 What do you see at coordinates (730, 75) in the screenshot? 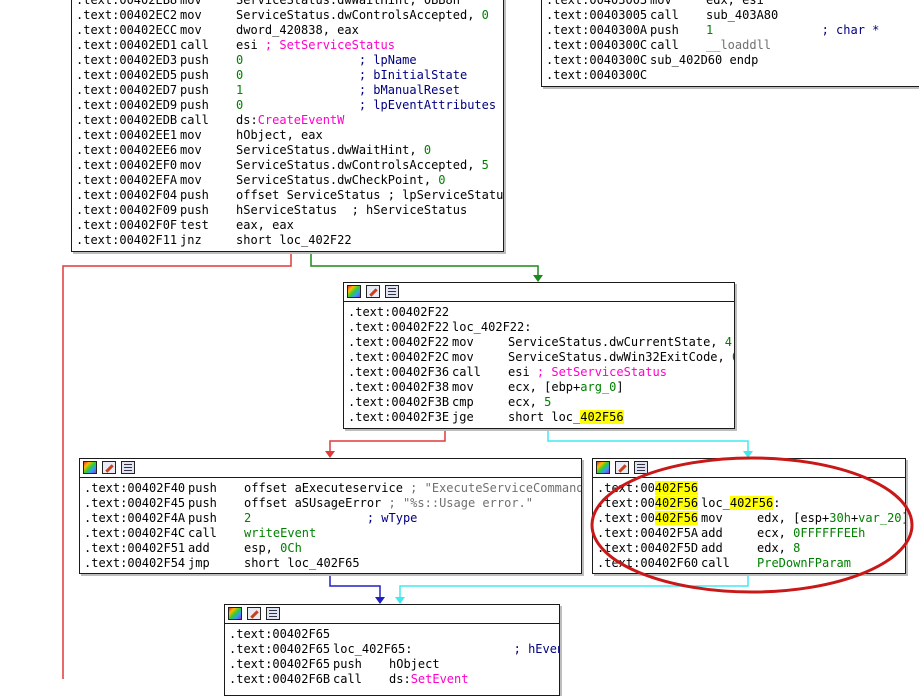
I see `code-line: .text:0040300C` at bounding box center [730, 75].